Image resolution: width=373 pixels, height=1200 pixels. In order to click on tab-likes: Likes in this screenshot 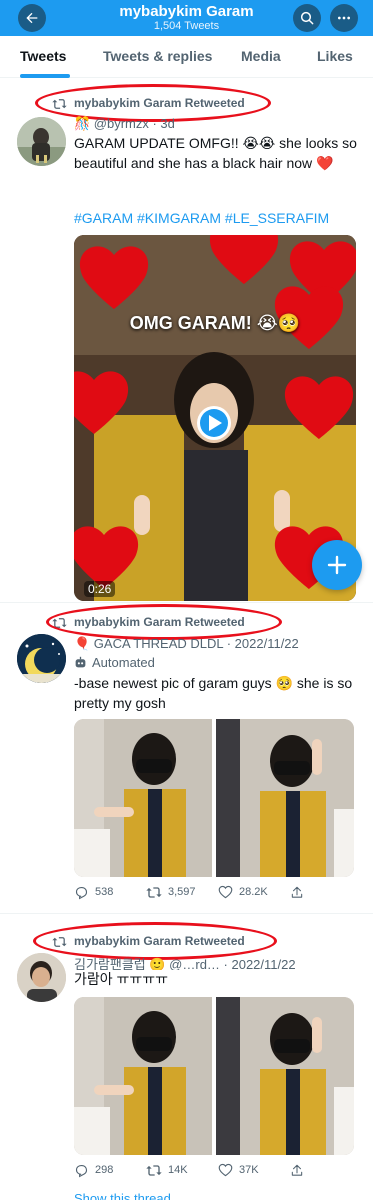, I will do `click(335, 56)`.